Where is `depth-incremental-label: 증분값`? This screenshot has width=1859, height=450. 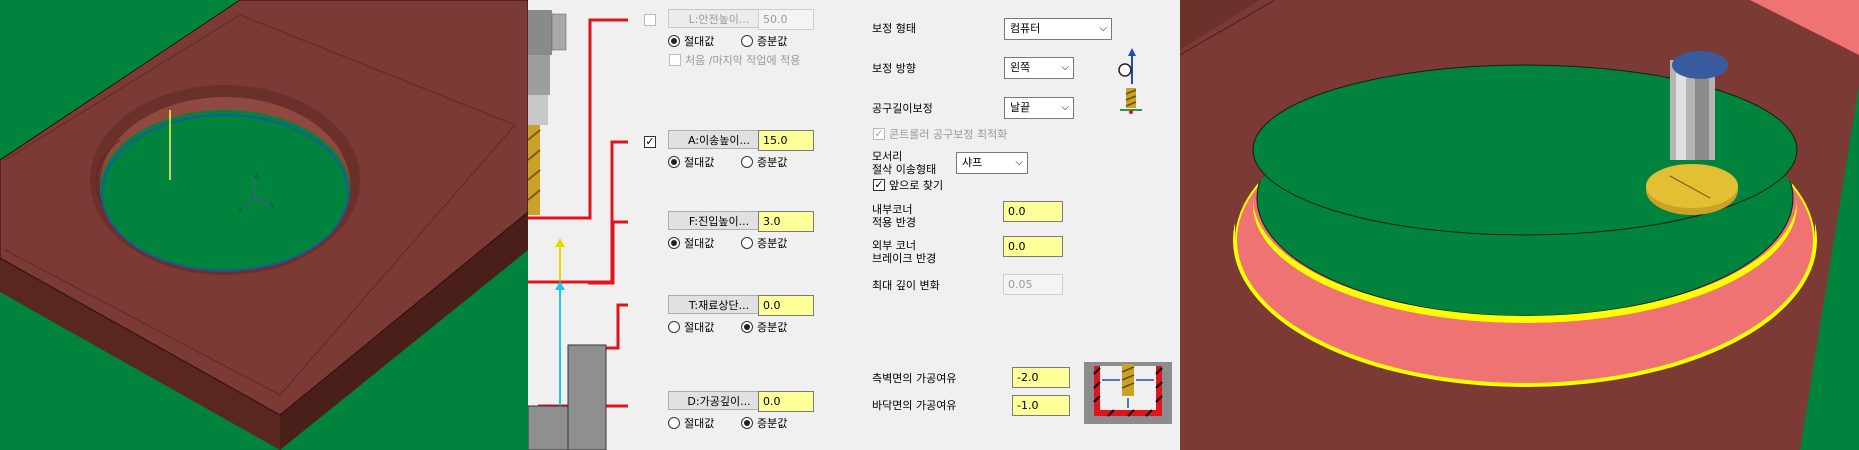 depth-incremental-label: 증분값 is located at coordinates (772, 423).